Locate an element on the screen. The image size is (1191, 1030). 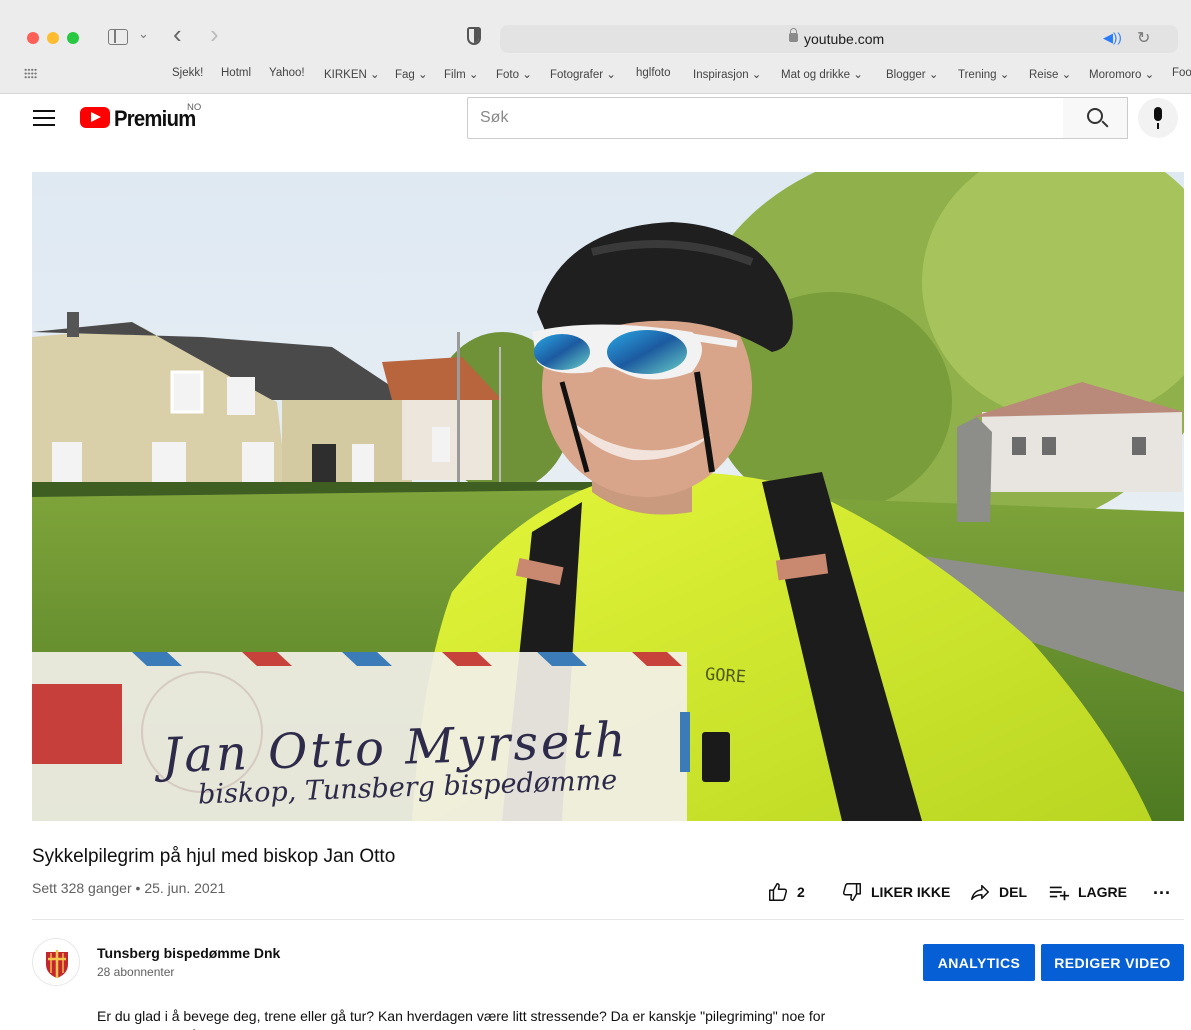
search-input is located at coordinates (765, 118).